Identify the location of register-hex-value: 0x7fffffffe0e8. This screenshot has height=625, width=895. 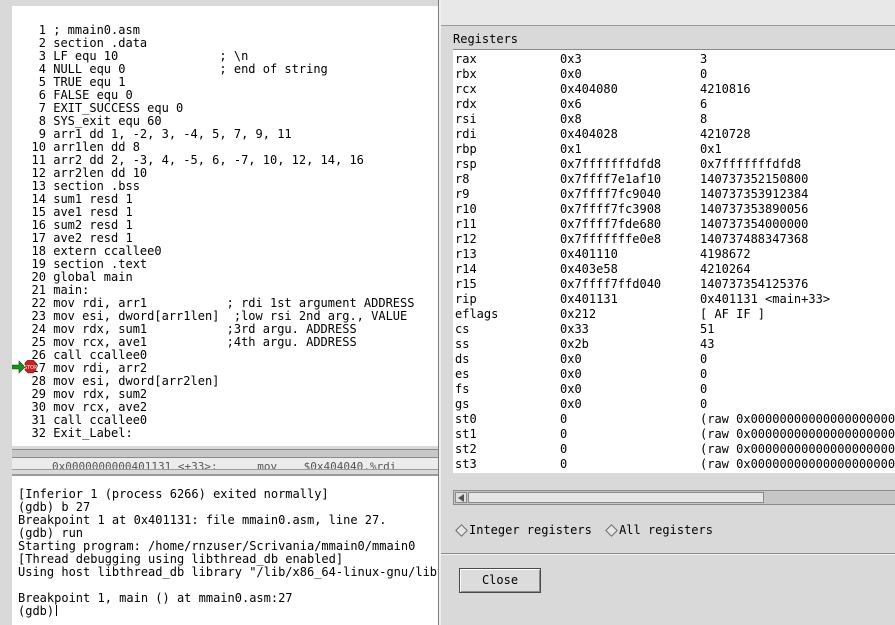
(611, 239).